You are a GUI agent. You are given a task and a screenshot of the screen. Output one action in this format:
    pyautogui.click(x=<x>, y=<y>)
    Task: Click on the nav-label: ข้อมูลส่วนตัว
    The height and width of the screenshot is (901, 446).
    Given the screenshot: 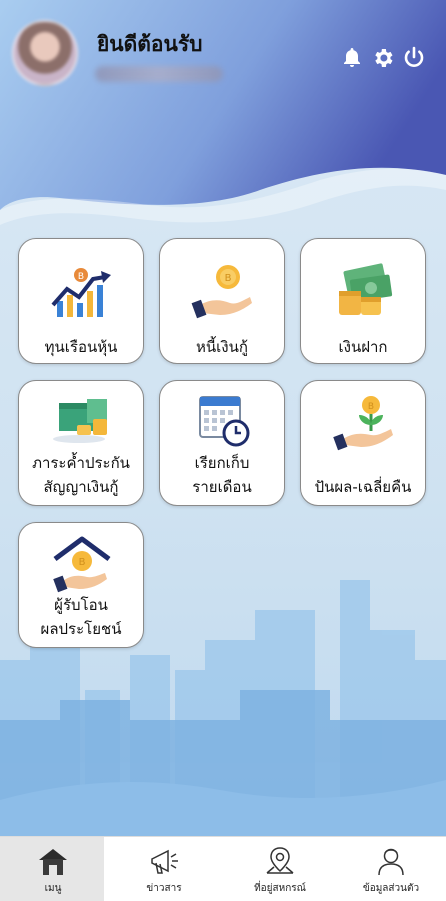 What is the action you would take?
    pyautogui.click(x=391, y=888)
    